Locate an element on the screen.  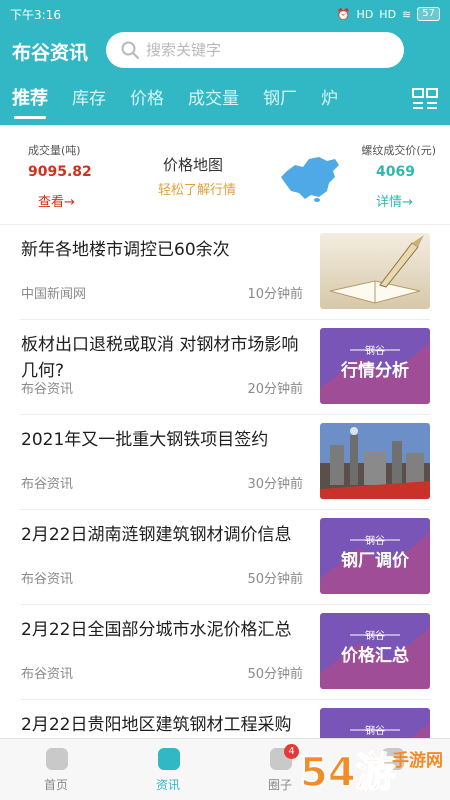
news-item: 新年各地楼市调控已60余次中国新闻网 10分钟前 is located at coordinates (225, 272).